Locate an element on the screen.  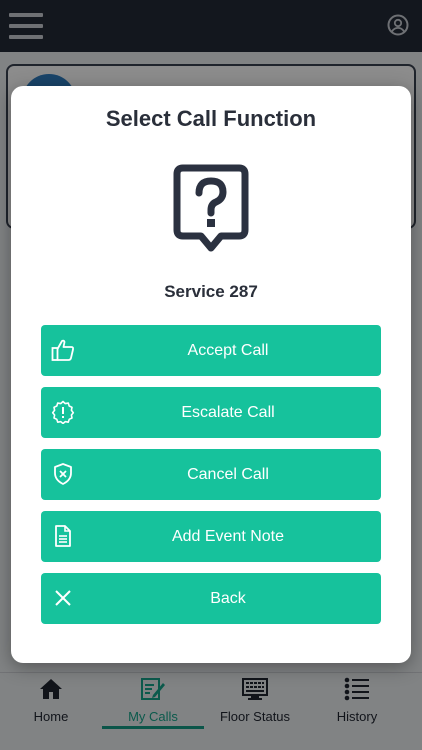
back-button: Back is located at coordinates (211, 598).